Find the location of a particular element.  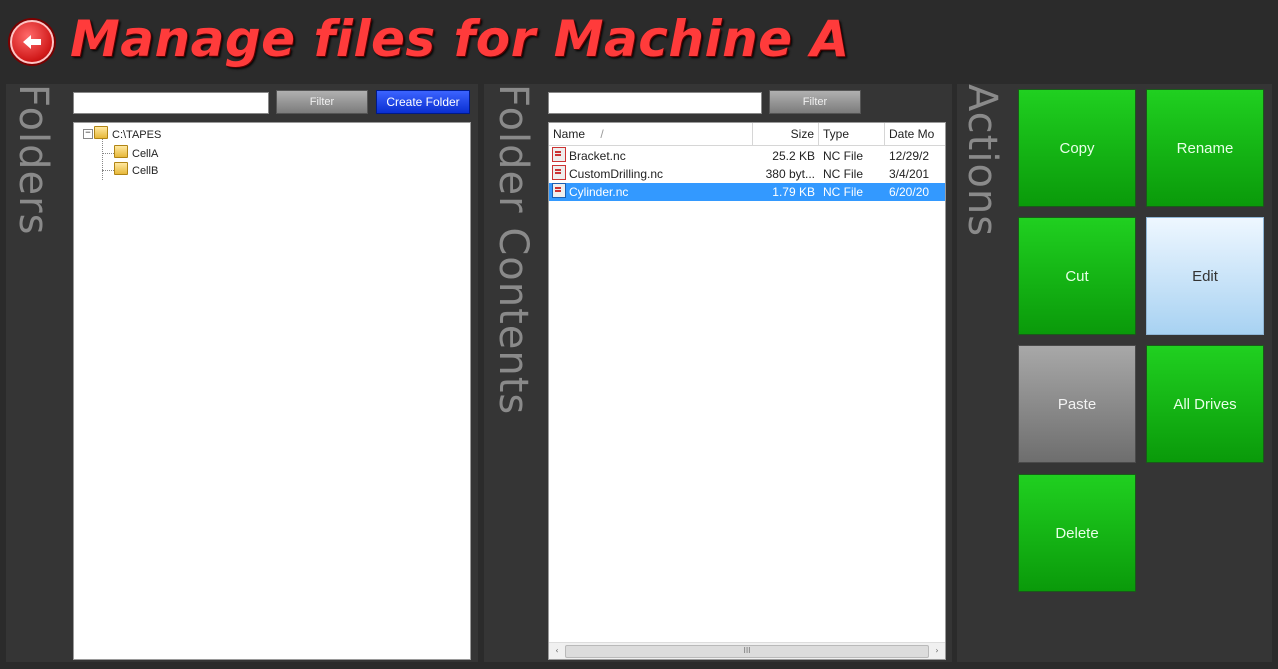

file-date: 6/20/20 is located at coordinates (909, 192).